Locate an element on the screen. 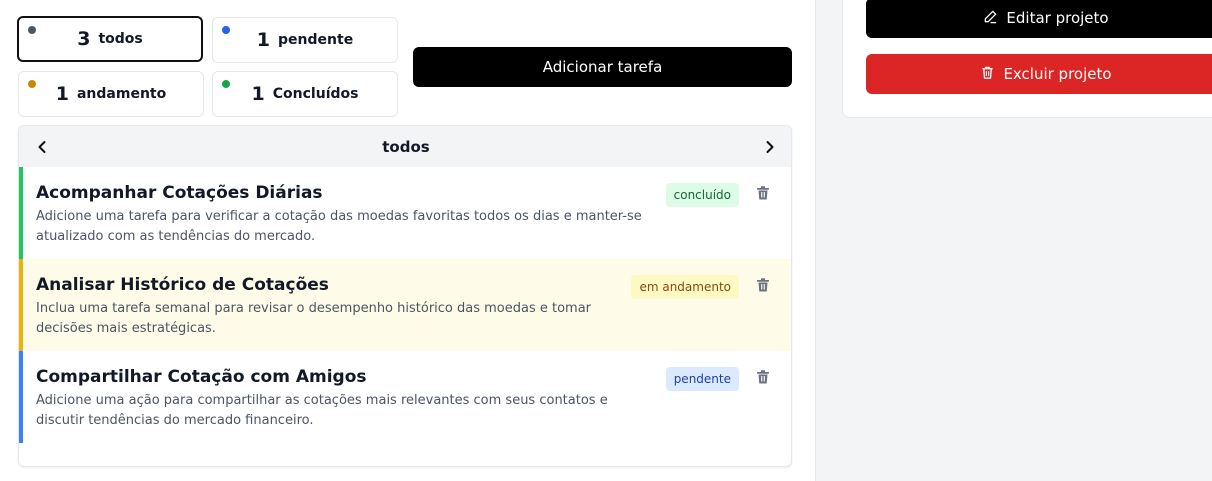 This screenshot has width=1212, height=481. edit-project-label: Editar projeto is located at coordinates (1057, 18).